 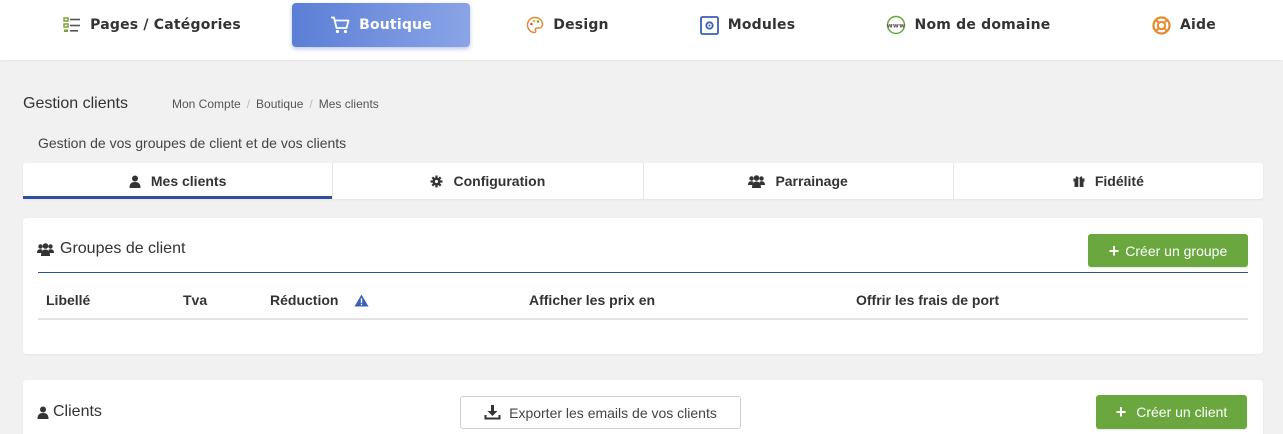 I want to click on column-header-afficher-prix: Afficher les prix en, so click(x=592, y=300).